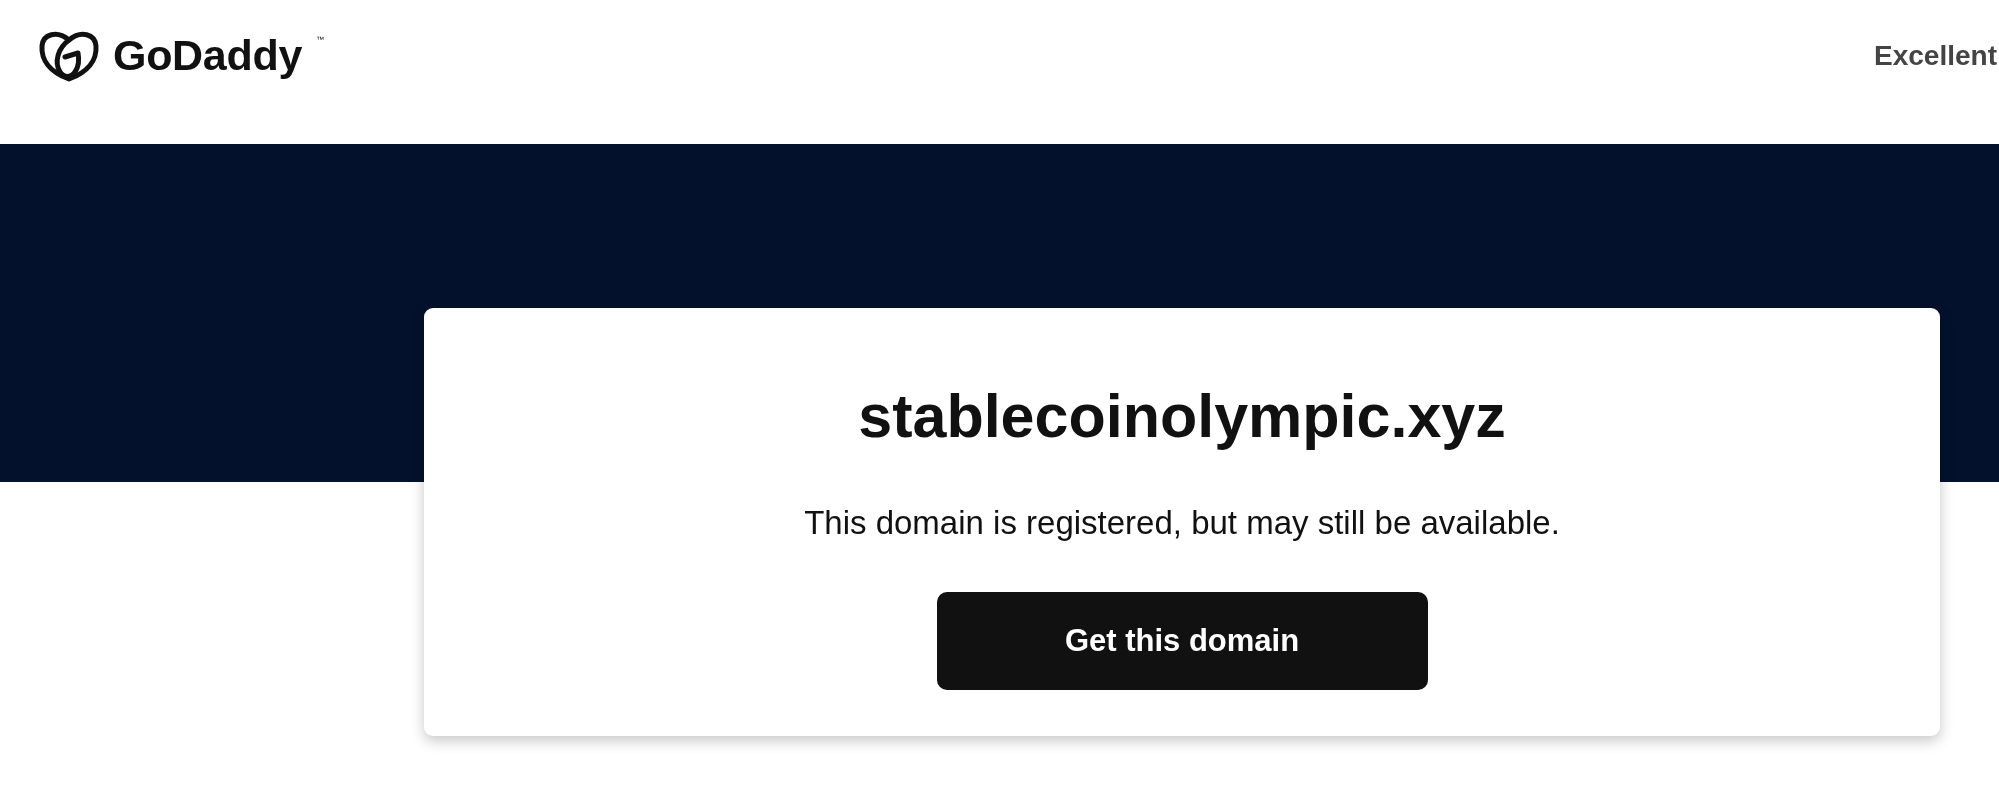 The height and width of the screenshot is (804, 1999). I want to click on rating-label: Excellent, so click(1936, 56).